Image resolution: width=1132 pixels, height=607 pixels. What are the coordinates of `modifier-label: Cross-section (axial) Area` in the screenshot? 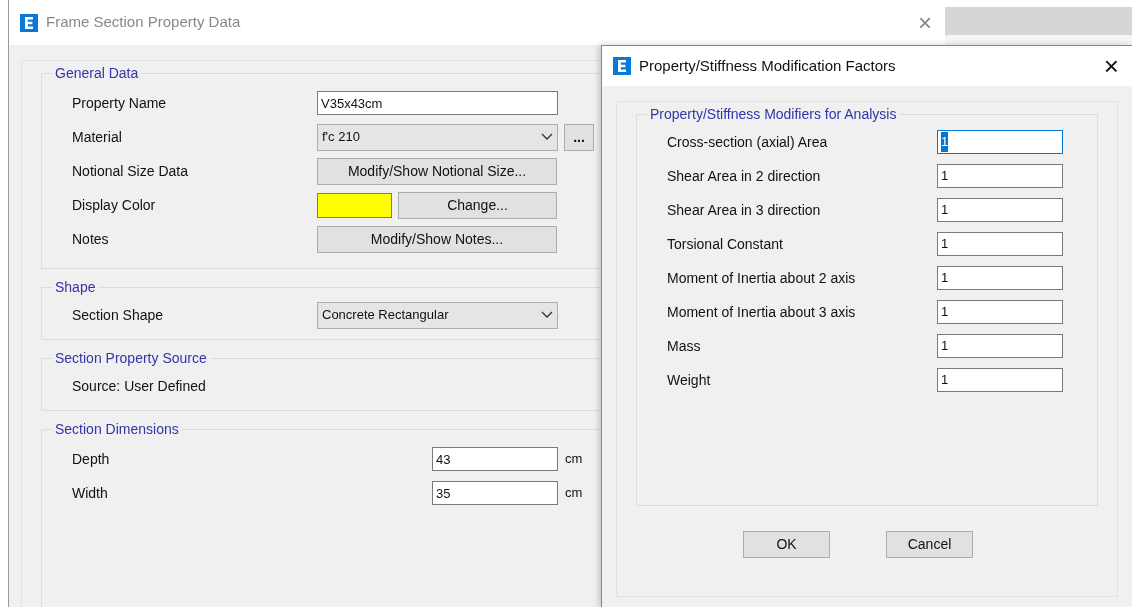 It's located at (748, 142).